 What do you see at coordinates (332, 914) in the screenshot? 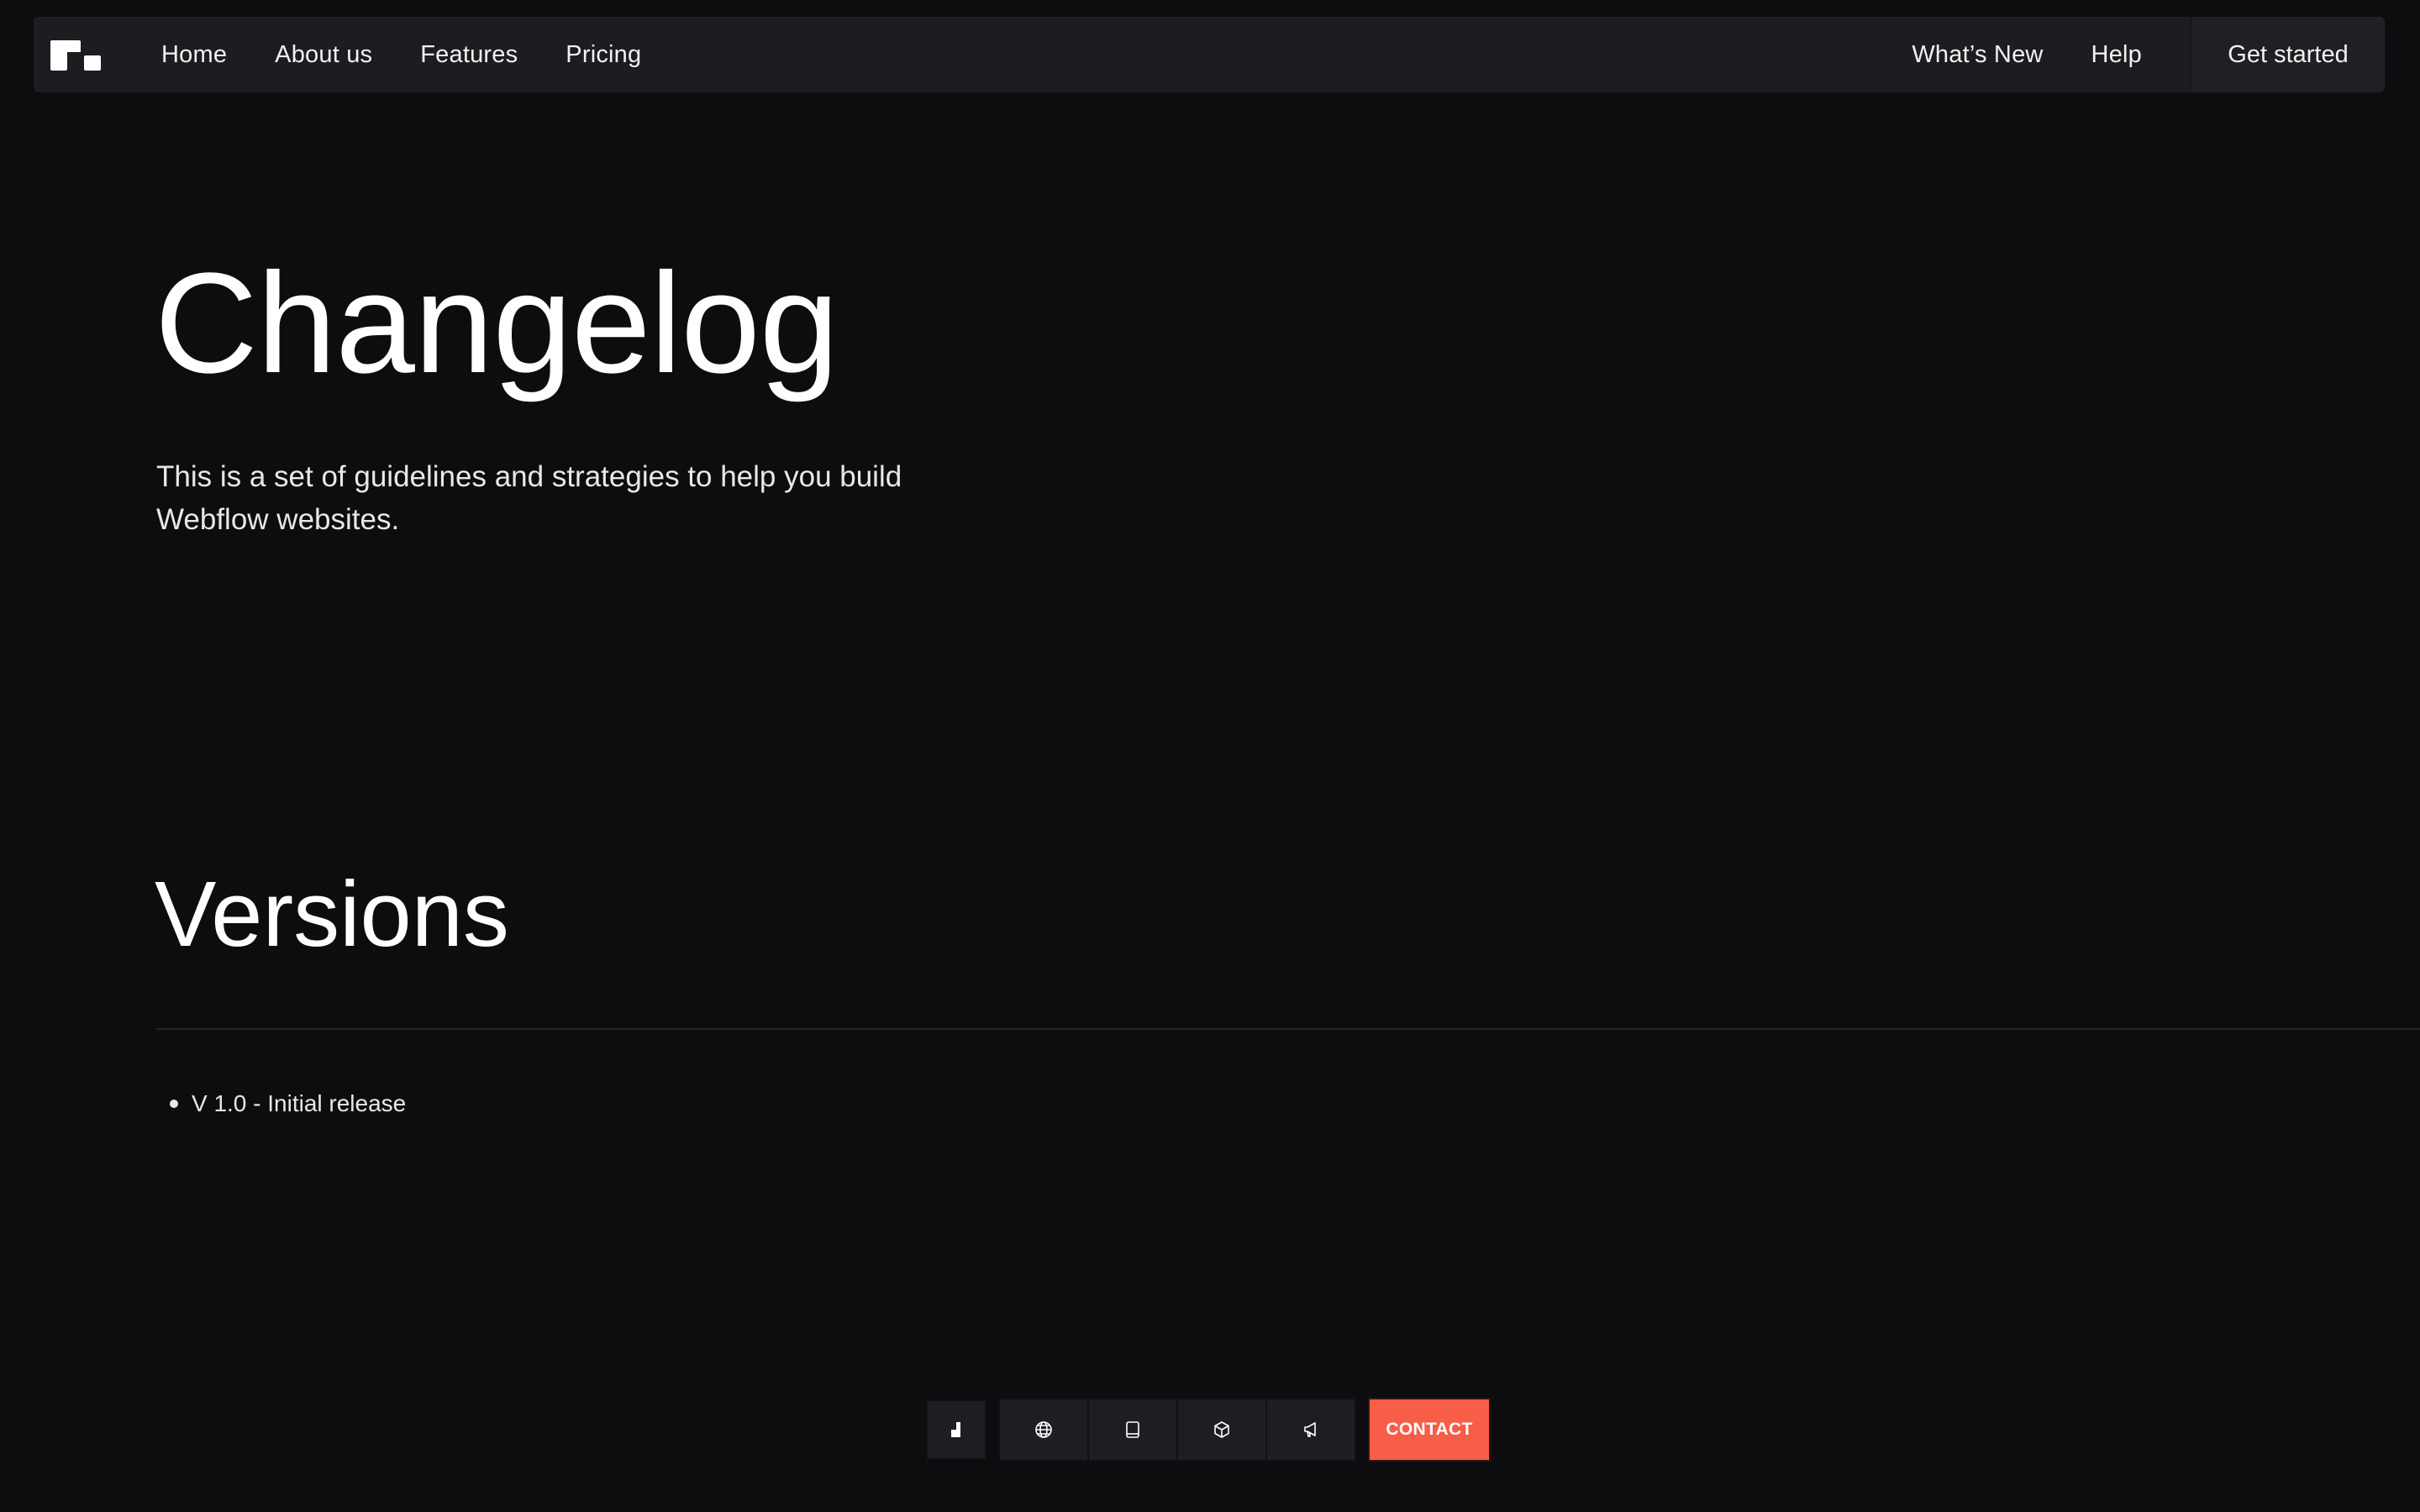
I see `versions-heading: Versions` at bounding box center [332, 914].